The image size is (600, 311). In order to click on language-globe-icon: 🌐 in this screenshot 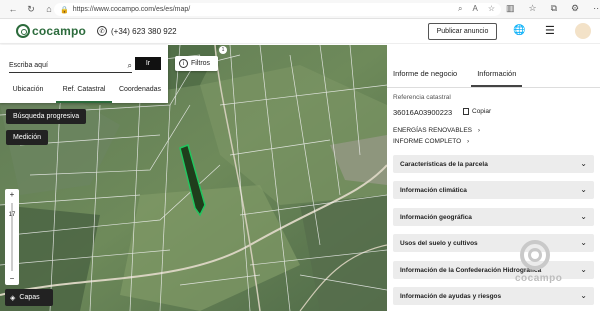, I will do `click(519, 30)`.